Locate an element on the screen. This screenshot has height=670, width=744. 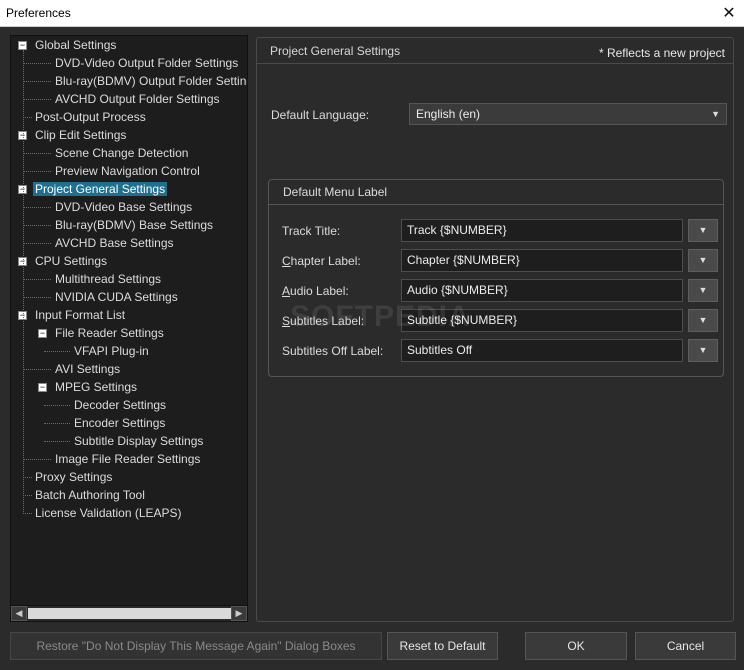
subtitles-label-label: Subtitles Label: is located at coordinates (323, 321).